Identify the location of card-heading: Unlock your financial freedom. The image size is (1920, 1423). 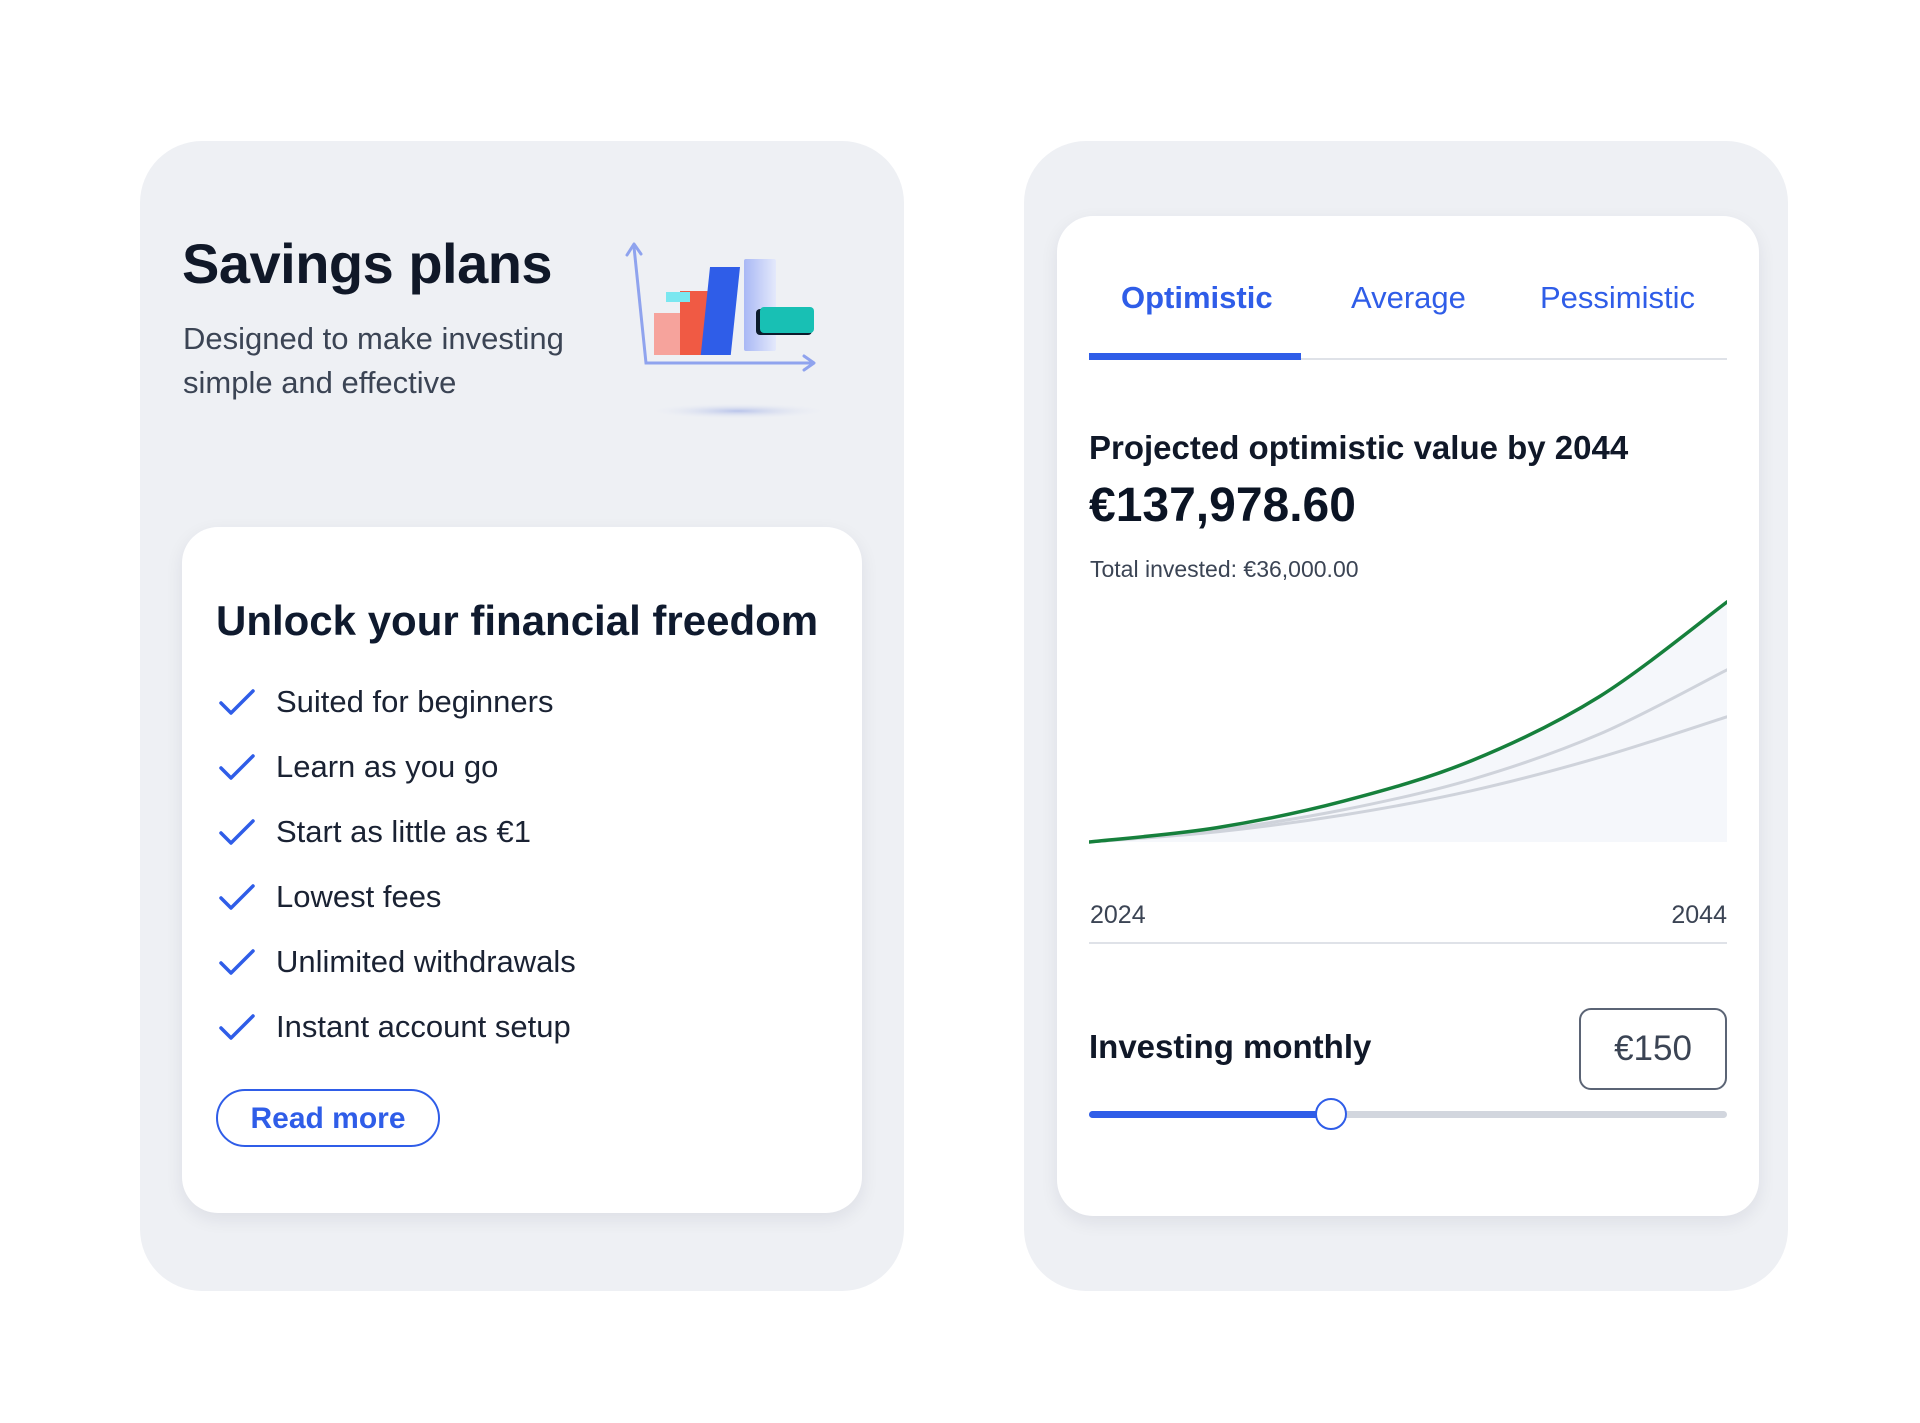
(517, 620).